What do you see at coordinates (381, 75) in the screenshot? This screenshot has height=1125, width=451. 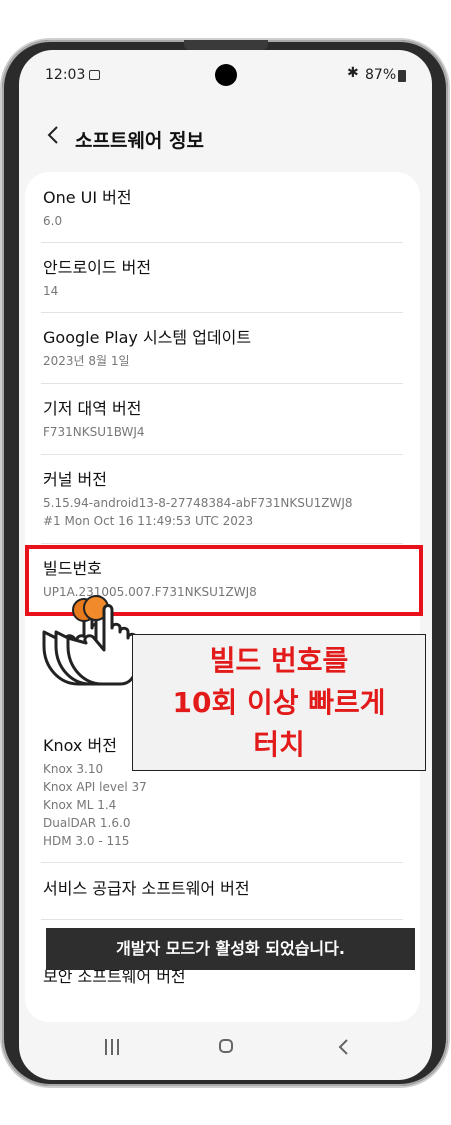 I see `battery-percent: 87%` at bounding box center [381, 75].